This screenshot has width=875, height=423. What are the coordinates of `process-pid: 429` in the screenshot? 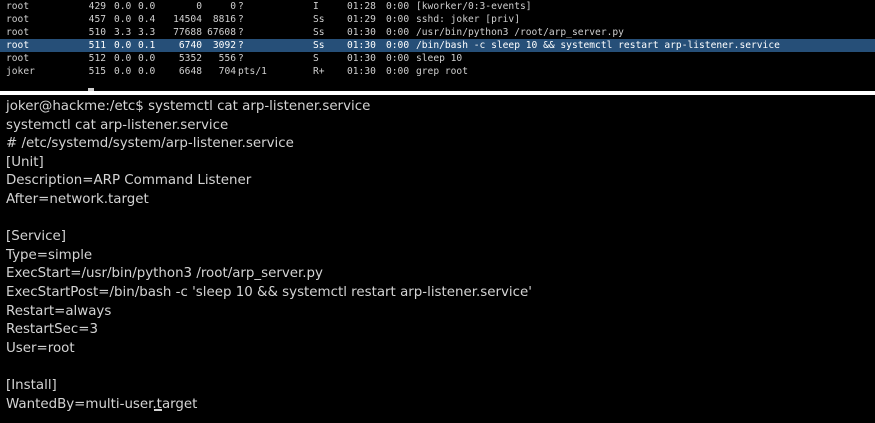 It's located at (97, 6).